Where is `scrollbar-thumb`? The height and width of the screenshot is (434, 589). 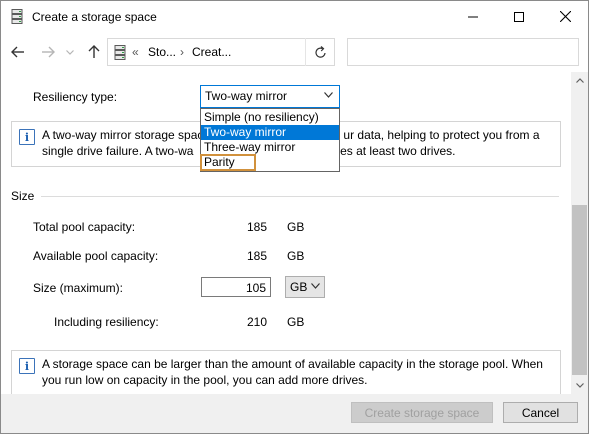
scrollbar-thumb is located at coordinates (579, 290).